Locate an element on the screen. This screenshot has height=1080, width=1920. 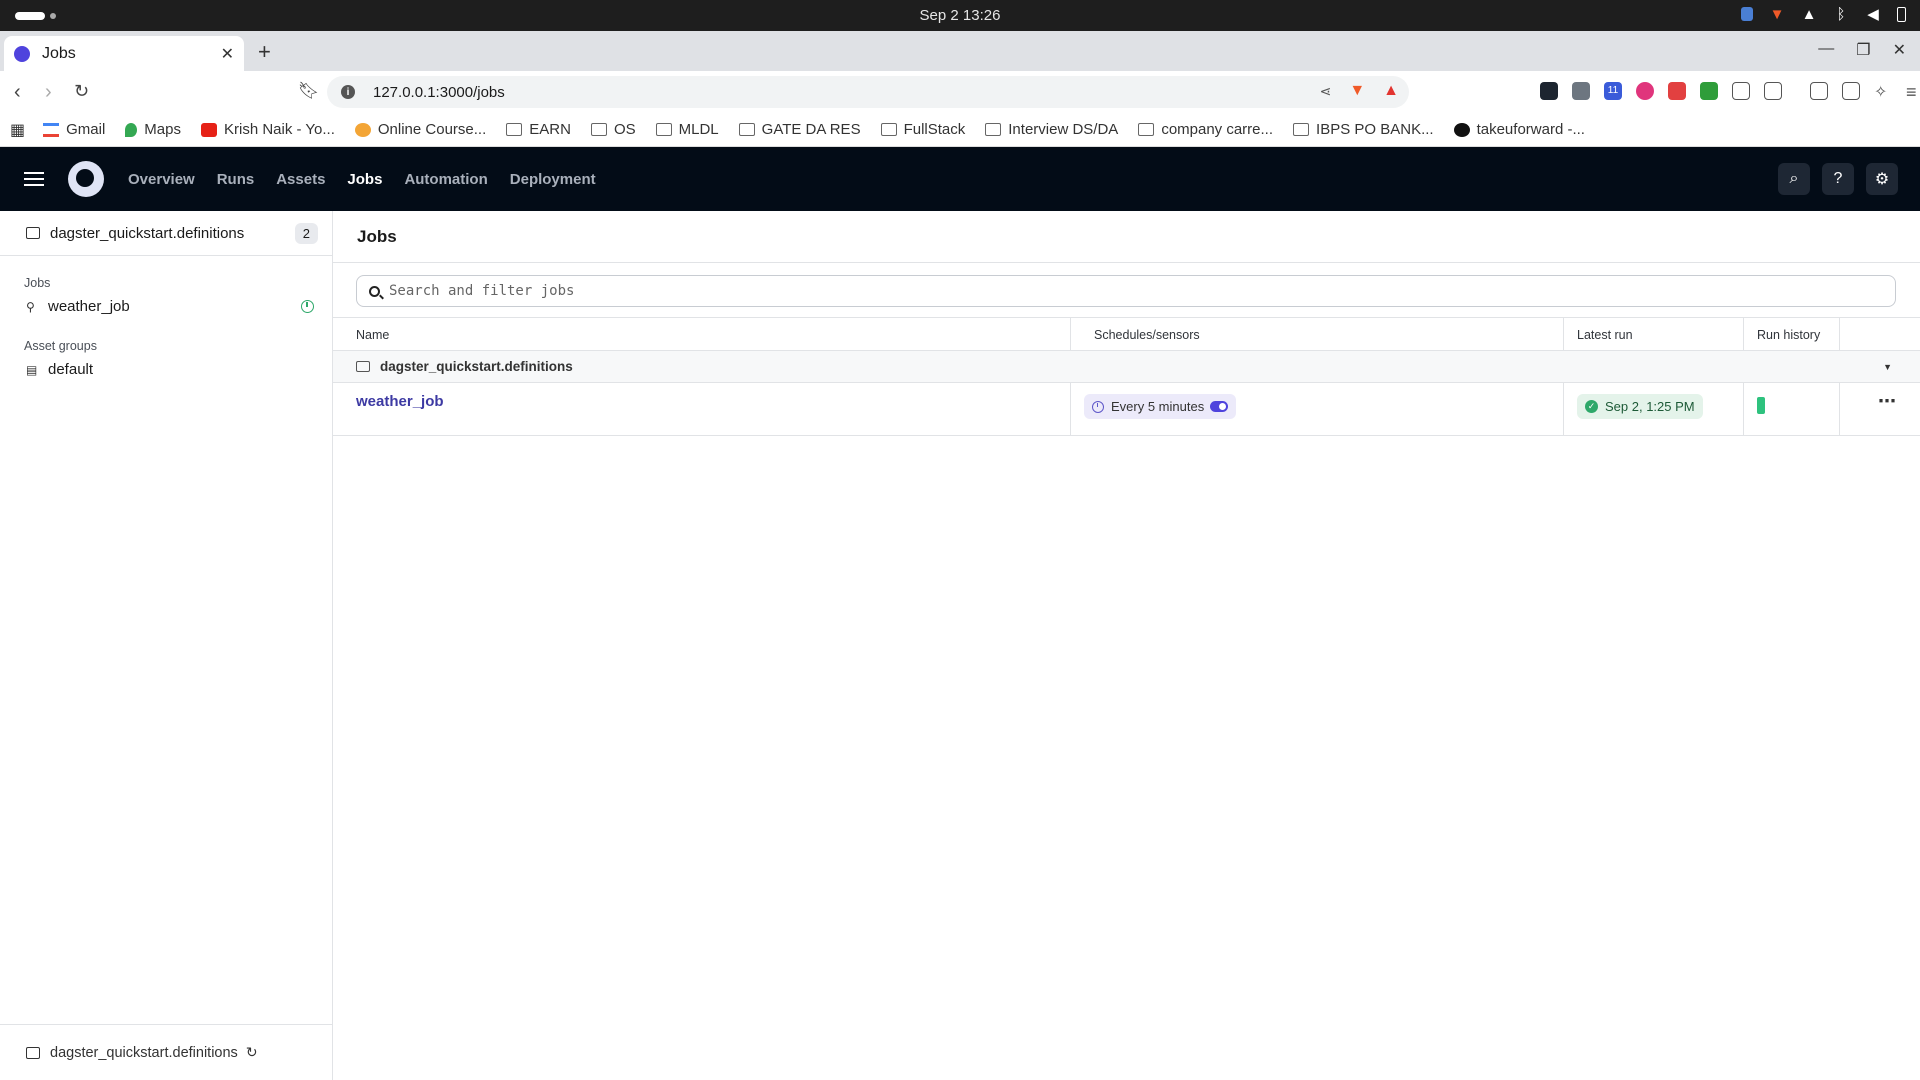
jobs-section-heading: Jobs is located at coordinates (37, 283).